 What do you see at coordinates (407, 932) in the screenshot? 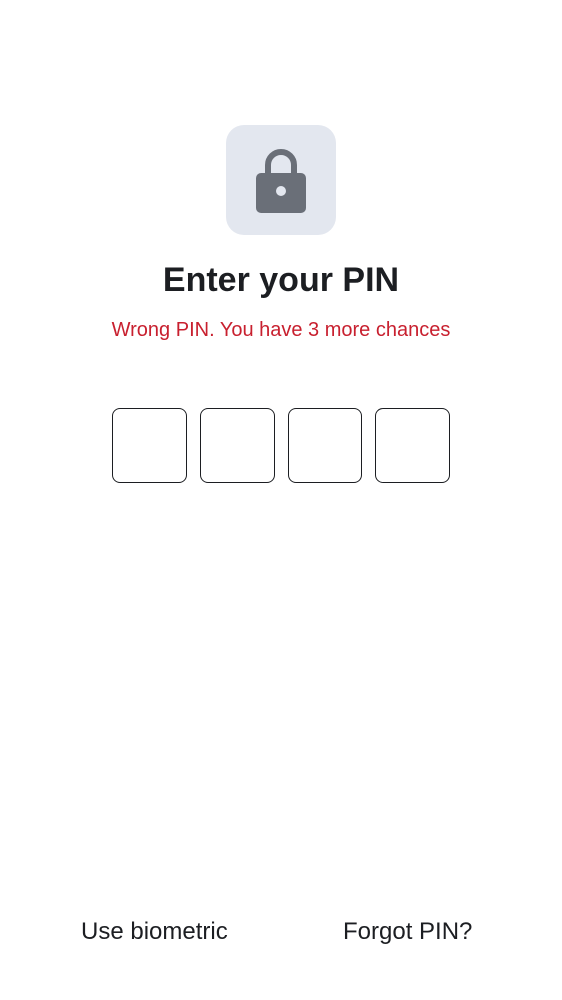
I see `forgot-pin-button: Forgot PIN?` at bounding box center [407, 932].